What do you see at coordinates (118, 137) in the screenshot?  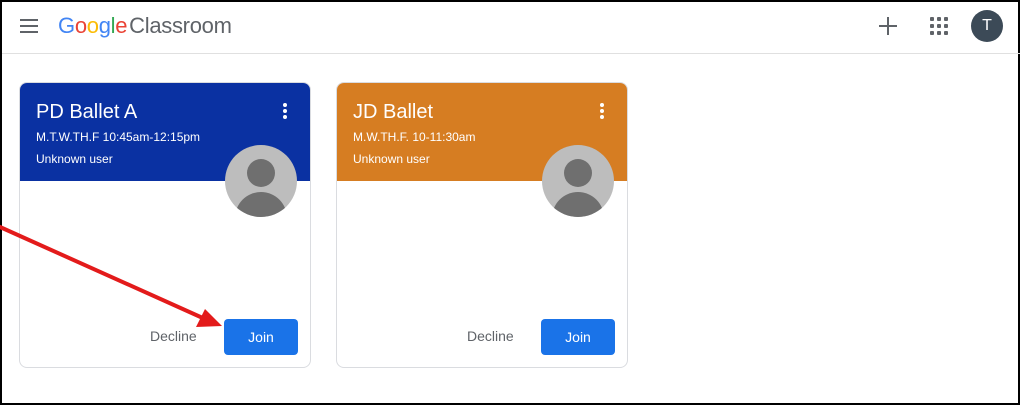 I see `class-schedule: M.T.W.TH.F 10:45am-12:15pm` at bounding box center [118, 137].